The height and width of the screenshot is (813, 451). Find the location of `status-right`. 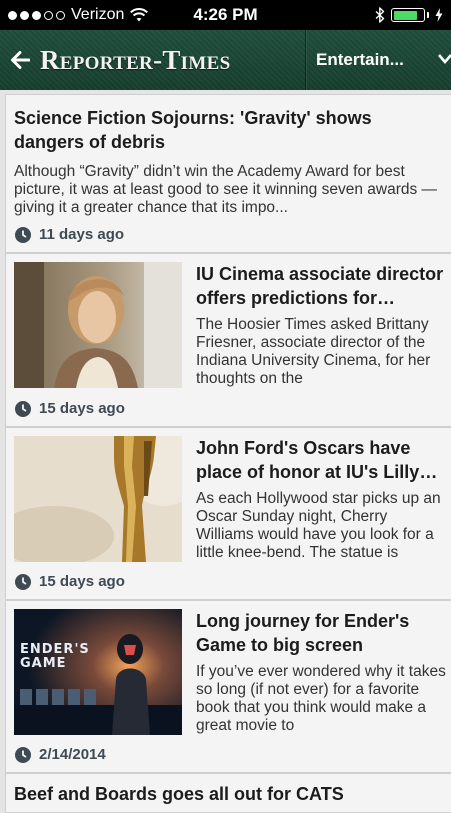

status-right is located at coordinates (409, 15).